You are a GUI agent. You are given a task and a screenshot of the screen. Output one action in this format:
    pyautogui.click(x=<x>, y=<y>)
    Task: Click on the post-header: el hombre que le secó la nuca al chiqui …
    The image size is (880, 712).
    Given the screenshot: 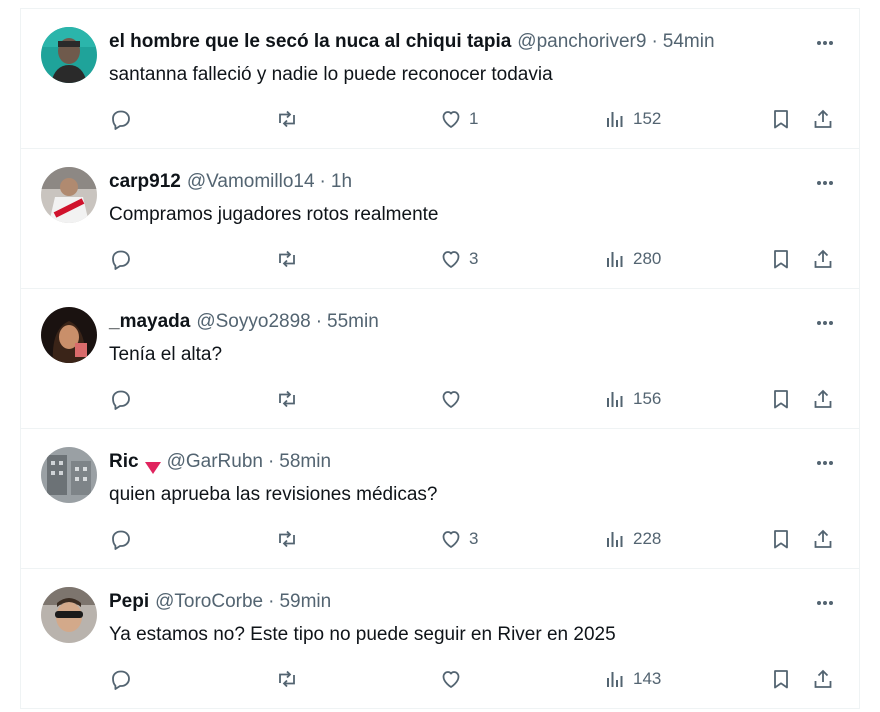 What is the action you would take?
    pyautogui.click(x=412, y=42)
    